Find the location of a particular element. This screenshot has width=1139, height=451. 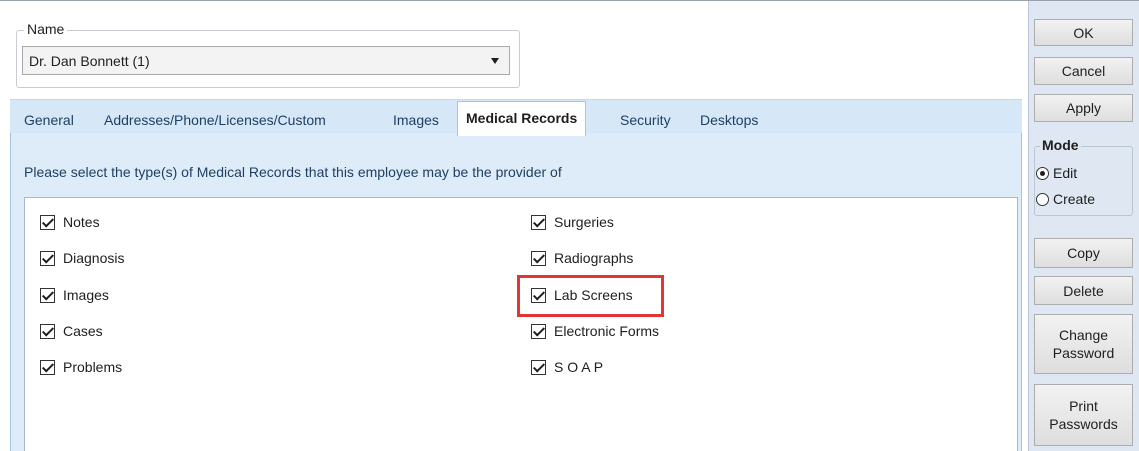

chevron-down-icon is located at coordinates (495, 61).